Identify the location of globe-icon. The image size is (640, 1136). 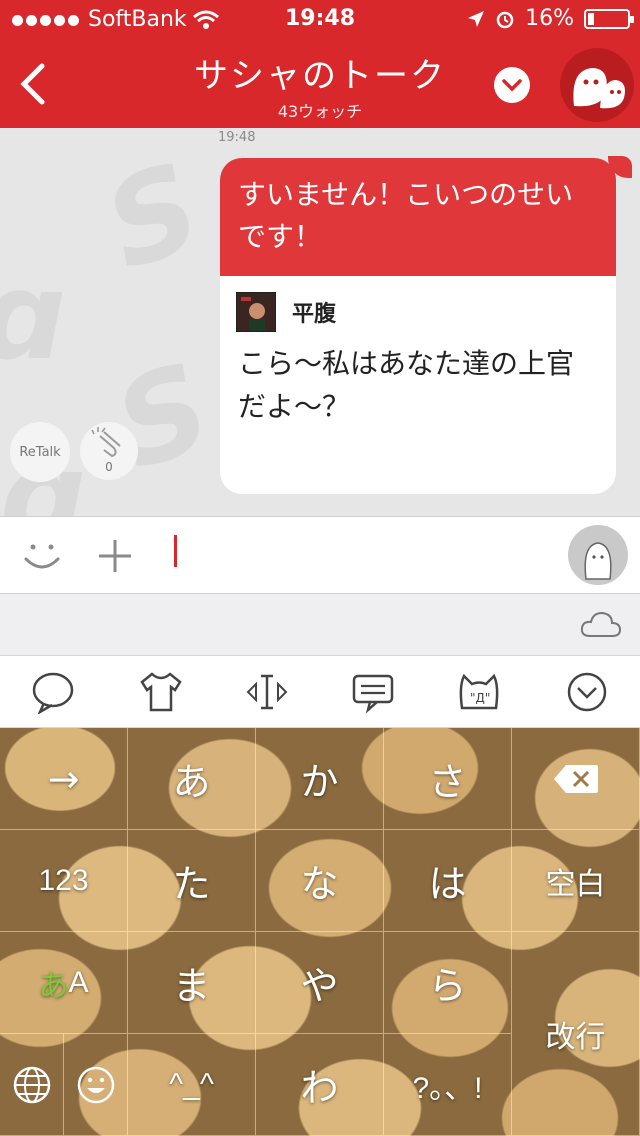
(31, 1084).